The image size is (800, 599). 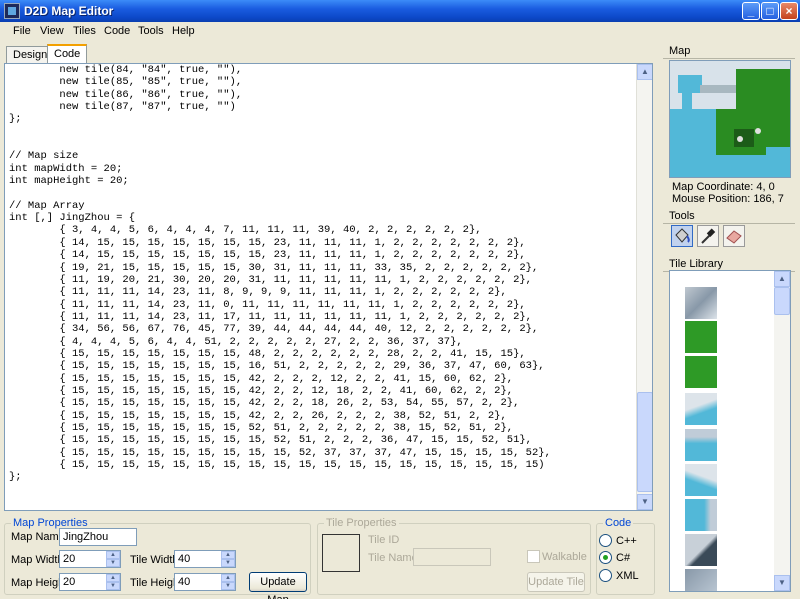 I want to click on radio-cpp, so click(x=605, y=540).